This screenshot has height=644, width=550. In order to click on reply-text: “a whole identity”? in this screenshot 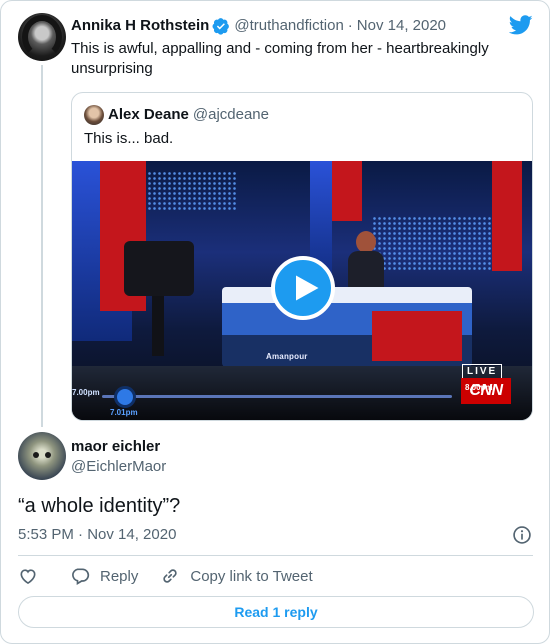, I will do `click(99, 506)`.